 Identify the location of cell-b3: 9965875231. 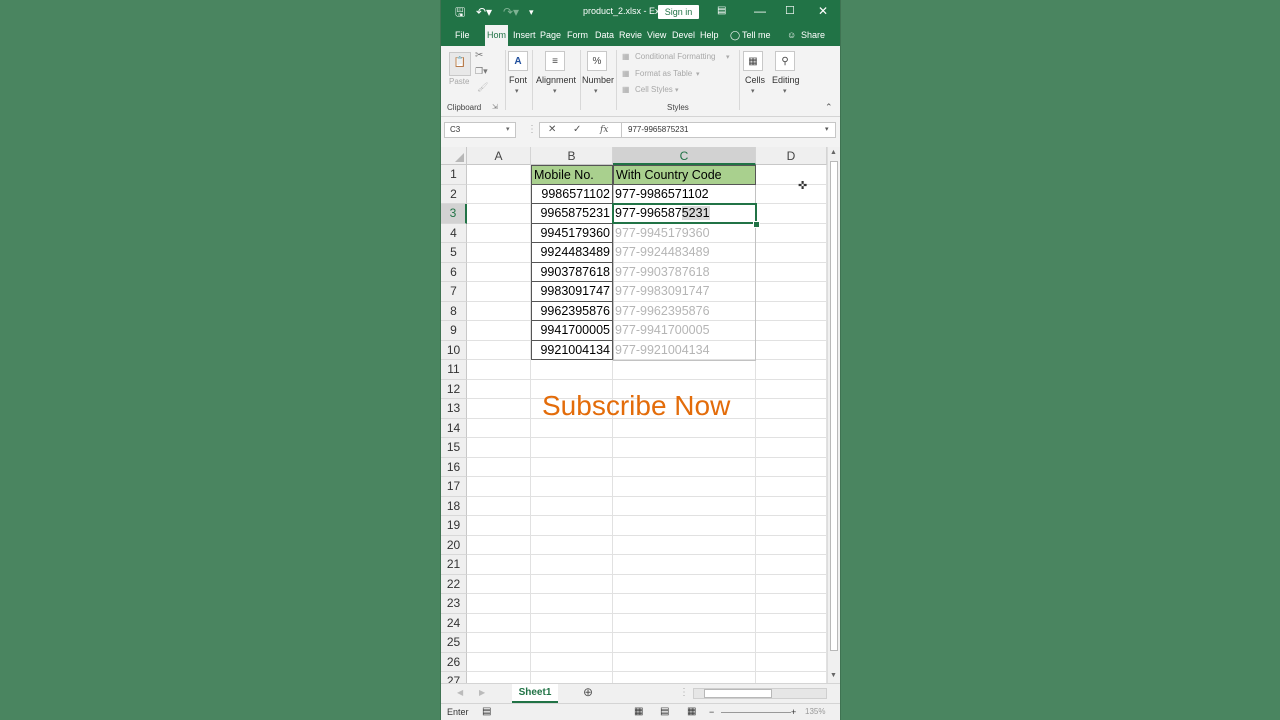
(572, 214).